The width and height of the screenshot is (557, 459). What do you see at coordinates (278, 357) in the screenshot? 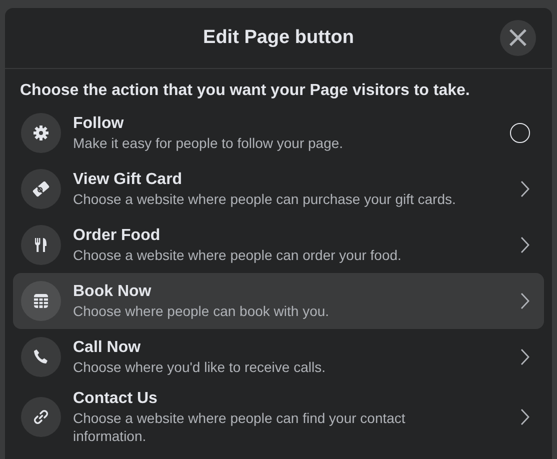
I see `action-option: Call Now Choose where you'd like to receive calls.` at bounding box center [278, 357].